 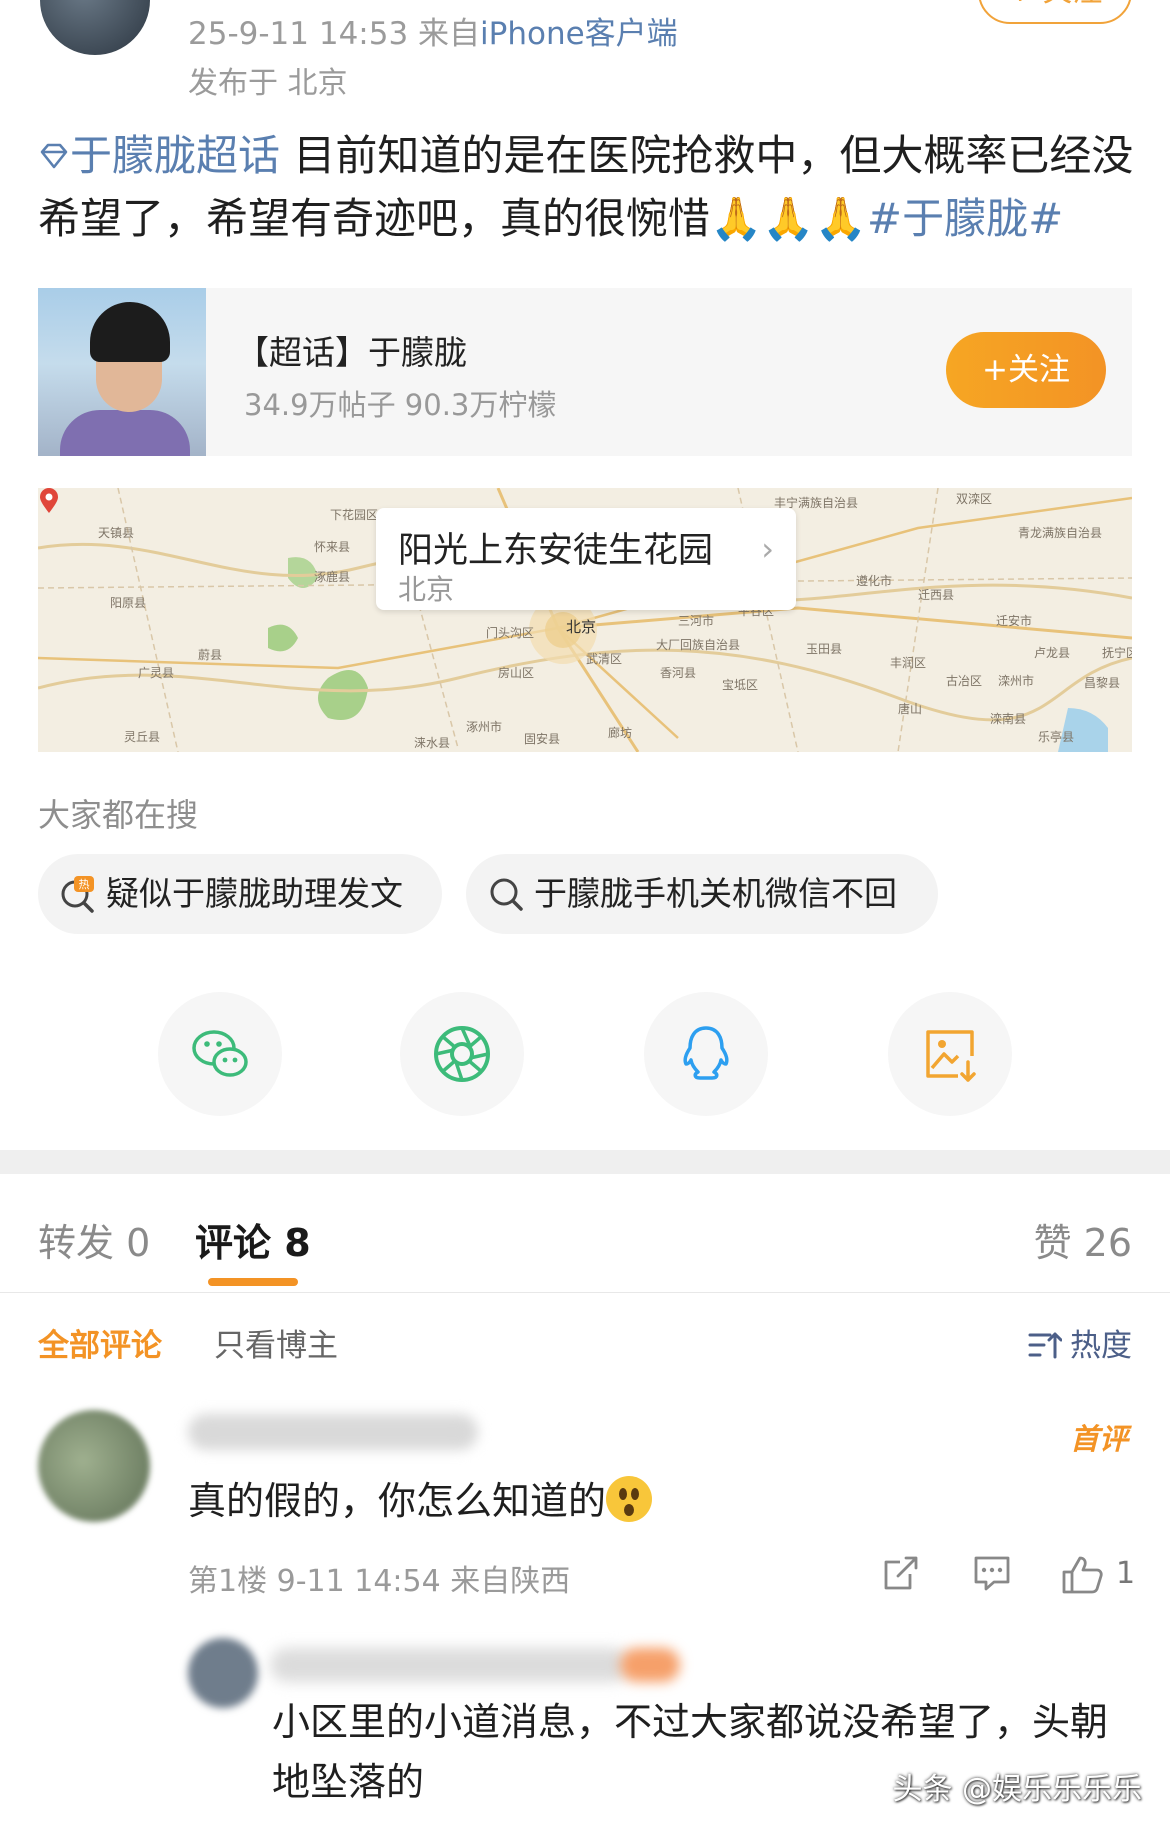 I want to click on map-label: 固安县, so click(x=542, y=739).